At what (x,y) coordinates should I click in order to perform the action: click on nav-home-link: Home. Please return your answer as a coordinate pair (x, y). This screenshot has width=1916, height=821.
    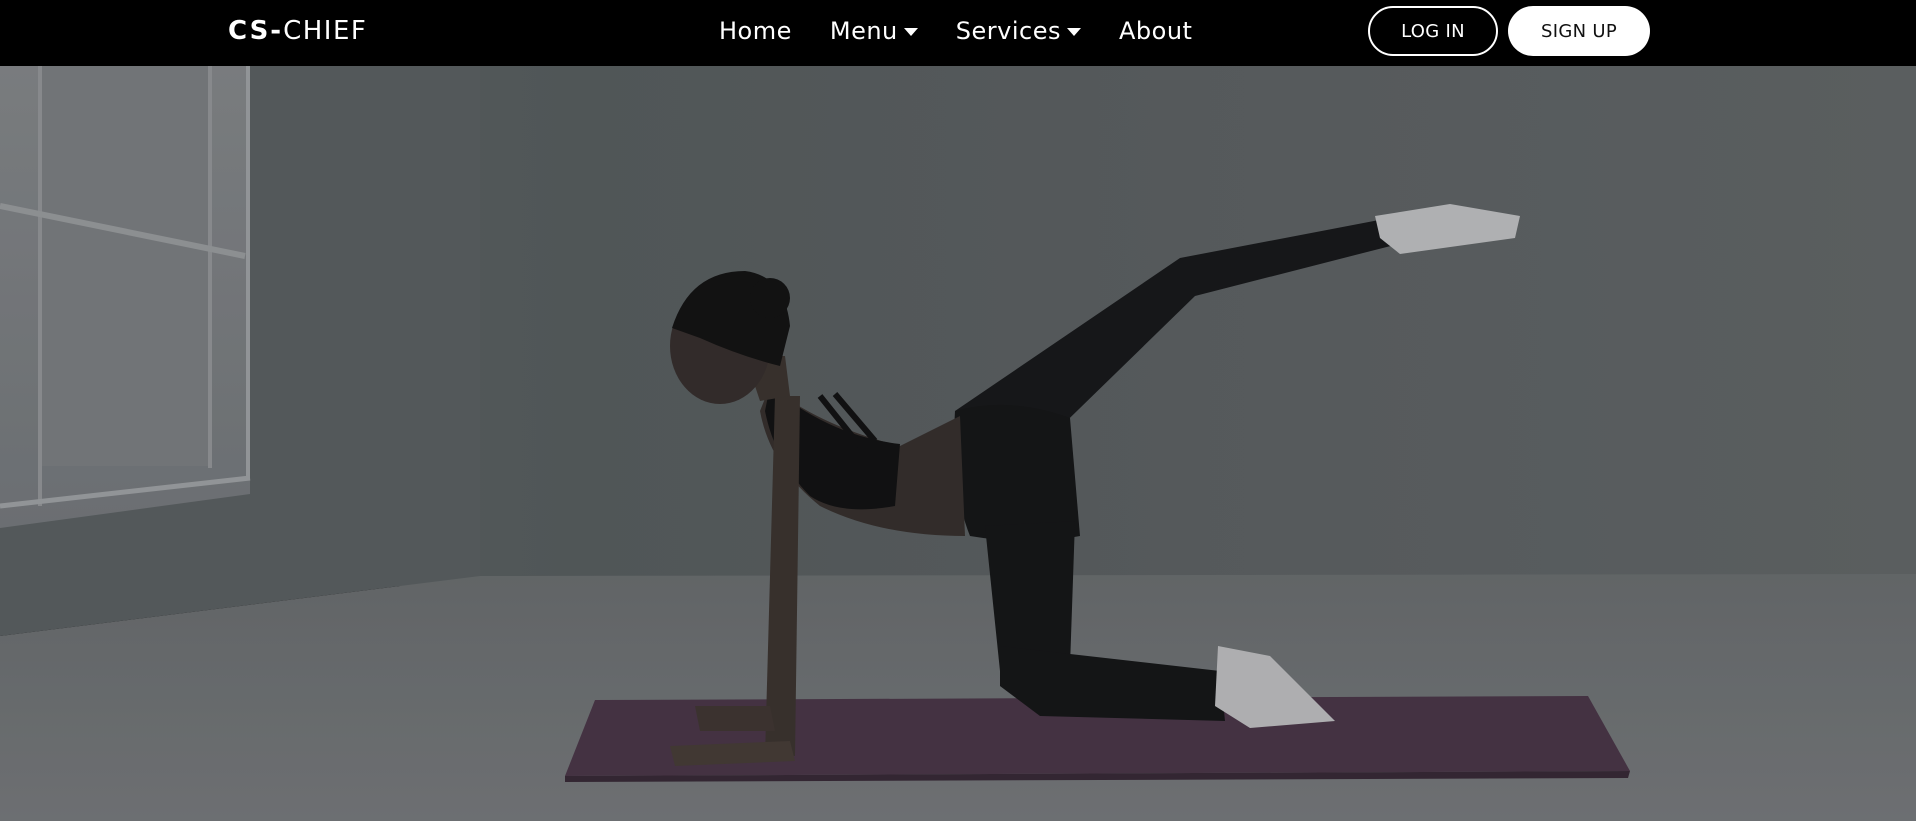
    Looking at the image, I should click on (755, 31).